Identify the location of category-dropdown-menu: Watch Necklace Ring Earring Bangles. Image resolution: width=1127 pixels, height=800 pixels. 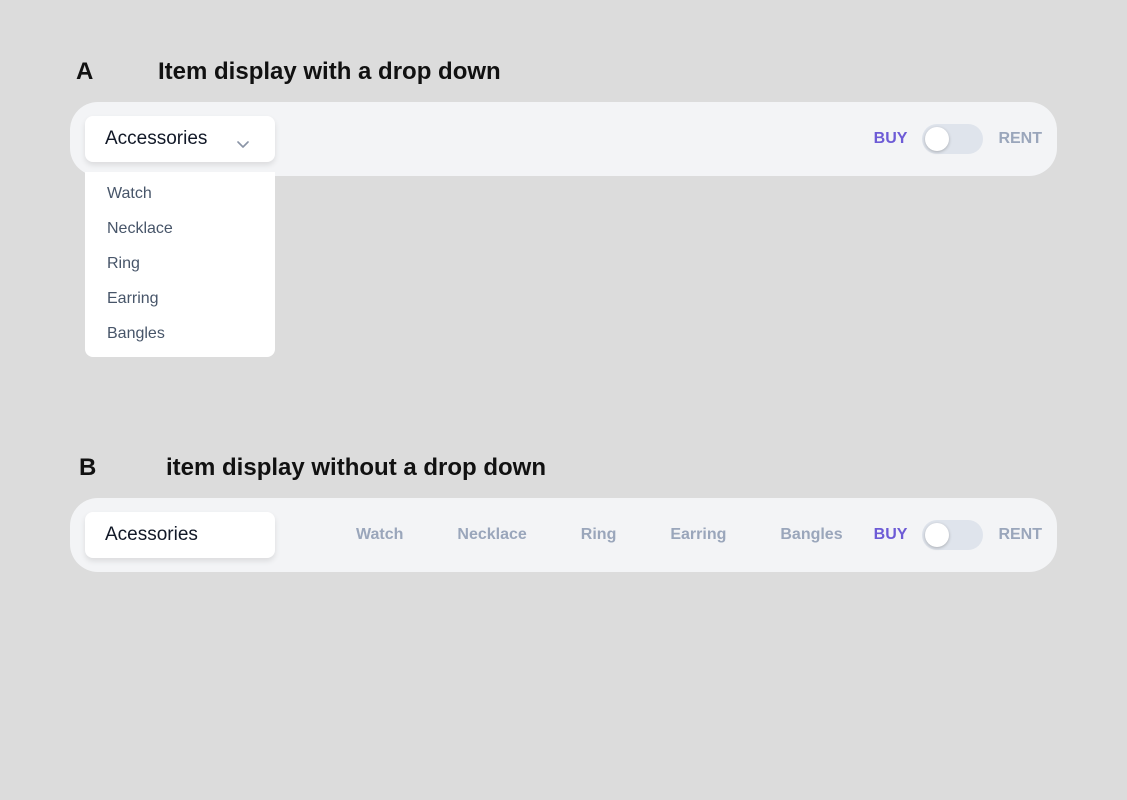
(180, 264).